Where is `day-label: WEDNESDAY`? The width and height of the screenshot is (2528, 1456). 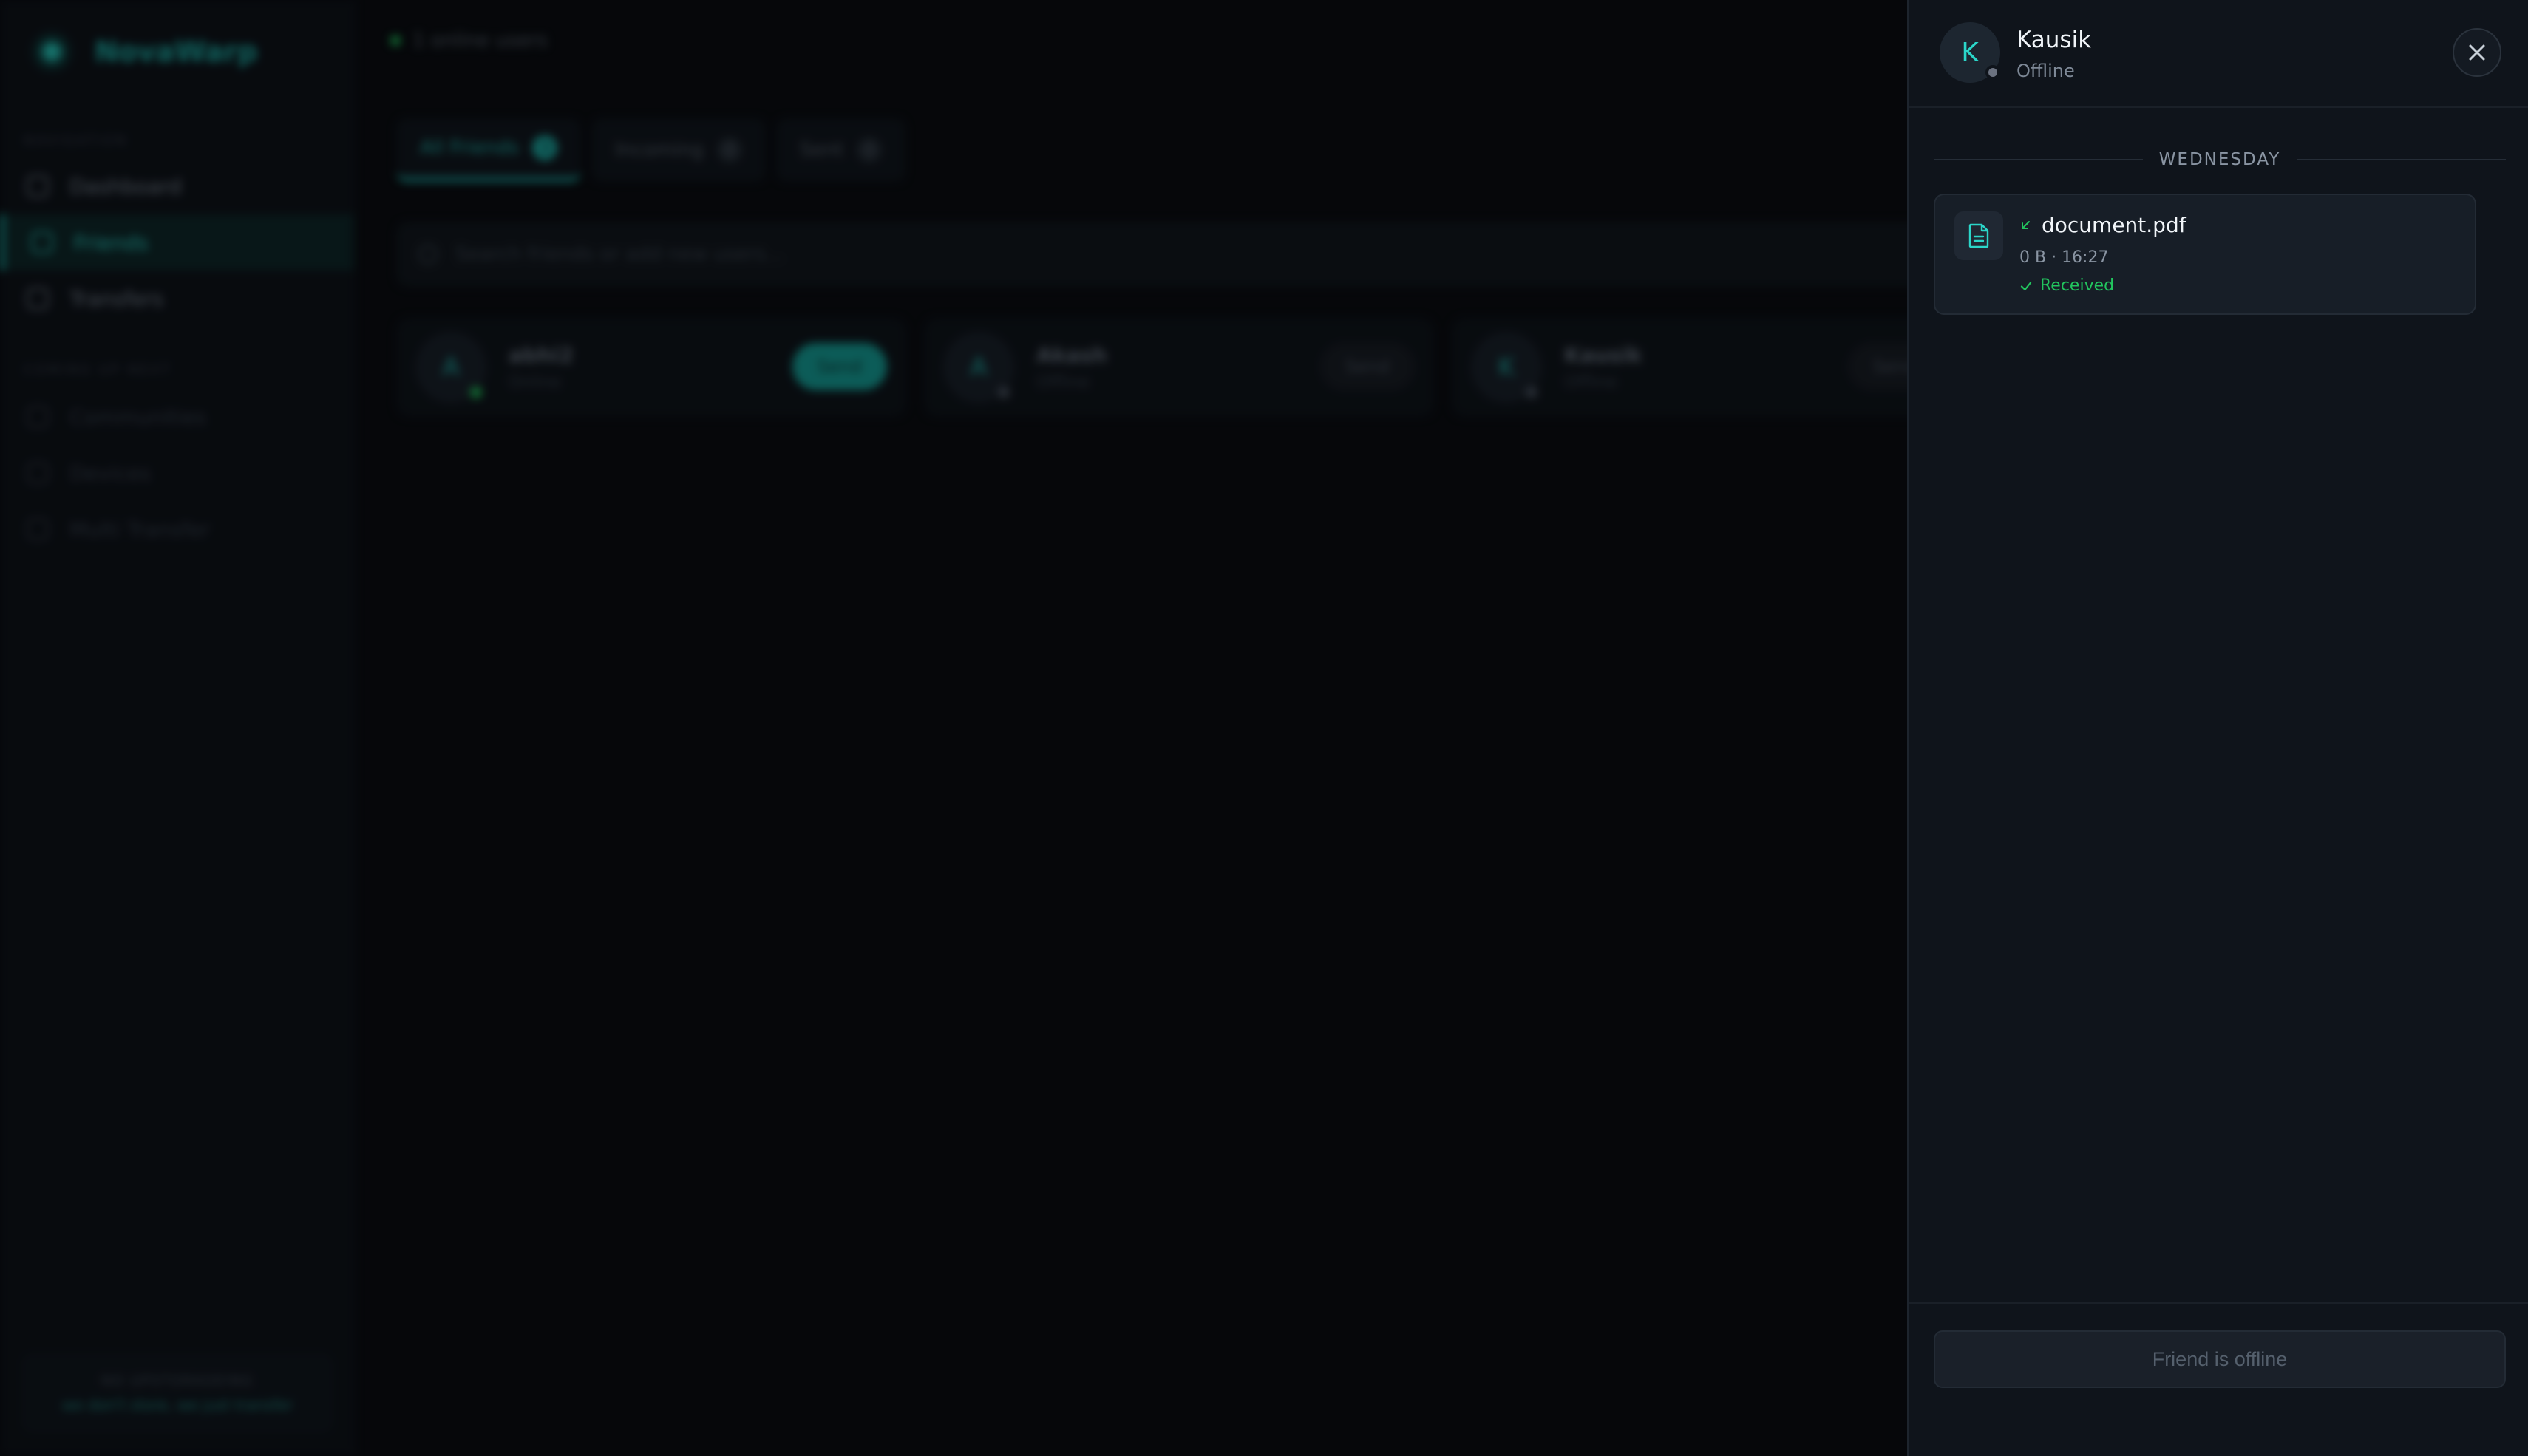 day-label: WEDNESDAY is located at coordinates (2219, 159).